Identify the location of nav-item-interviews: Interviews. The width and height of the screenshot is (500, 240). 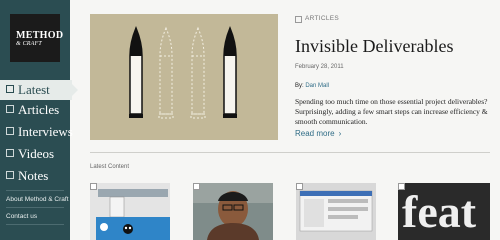
(36, 132).